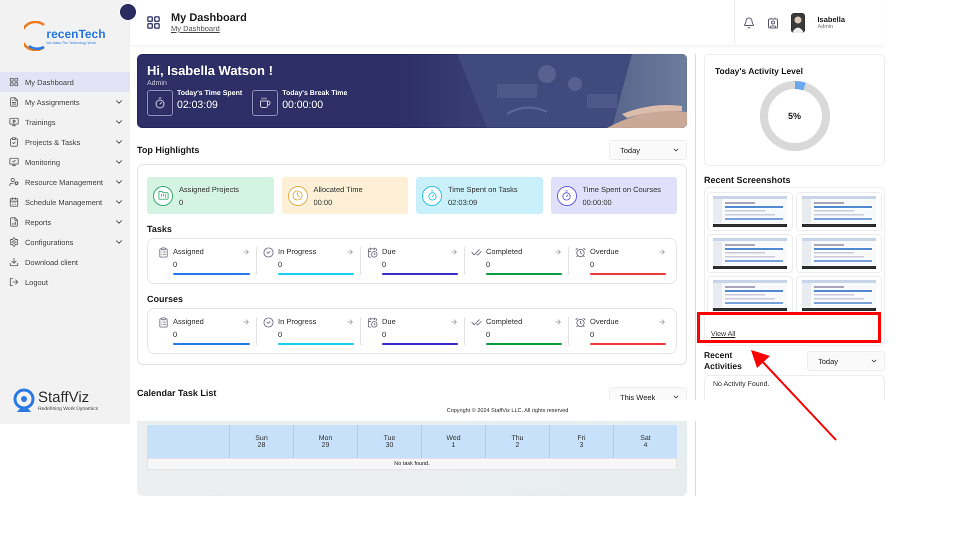 The image size is (975, 548). What do you see at coordinates (794, 116) in the screenshot?
I see `gauge-reading: 5%` at bounding box center [794, 116].